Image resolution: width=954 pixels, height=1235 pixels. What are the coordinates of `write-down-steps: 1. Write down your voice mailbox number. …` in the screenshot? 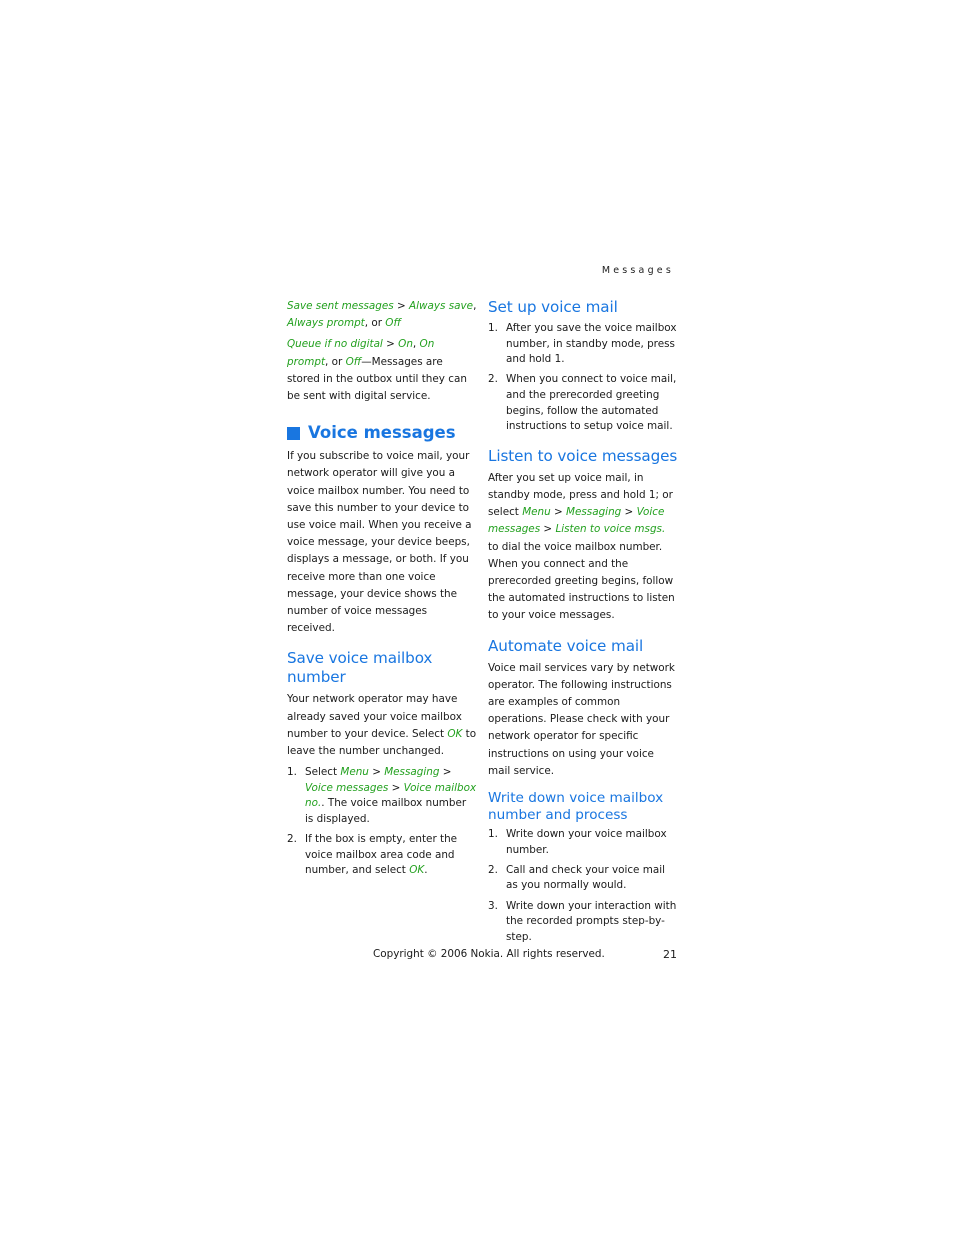 It's located at (583, 886).